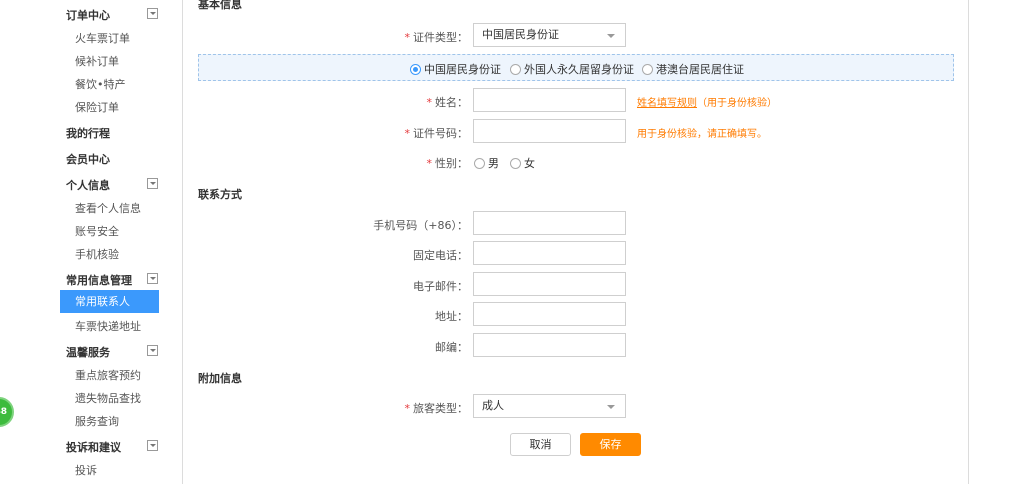  I want to click on zip-input, so click(549, 345).